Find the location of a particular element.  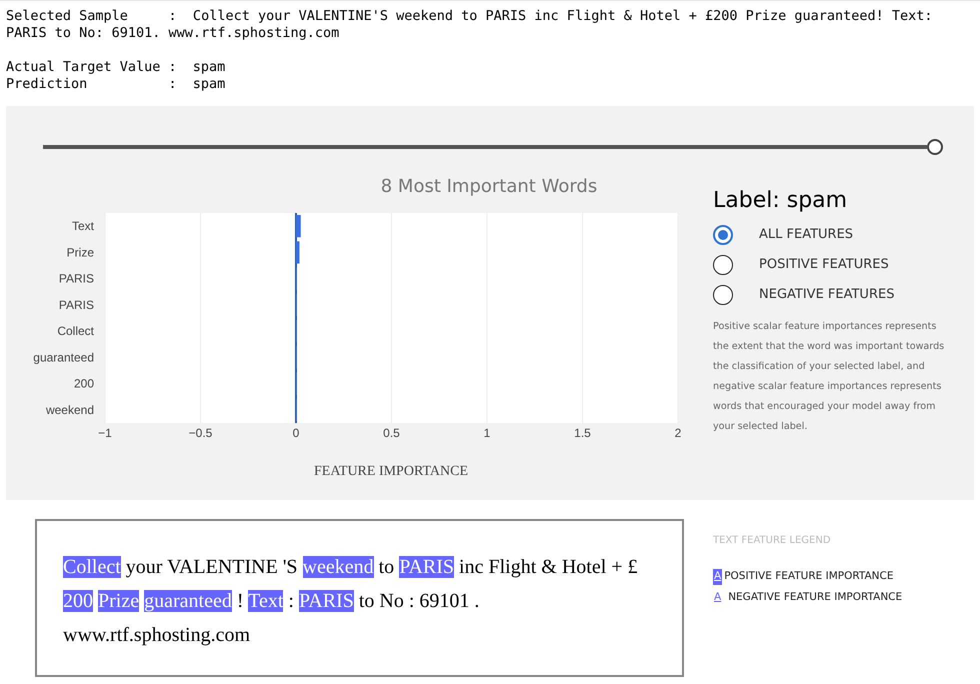

radio-label: NEGATIVE FEATURES is located at coordinates (826, 295).